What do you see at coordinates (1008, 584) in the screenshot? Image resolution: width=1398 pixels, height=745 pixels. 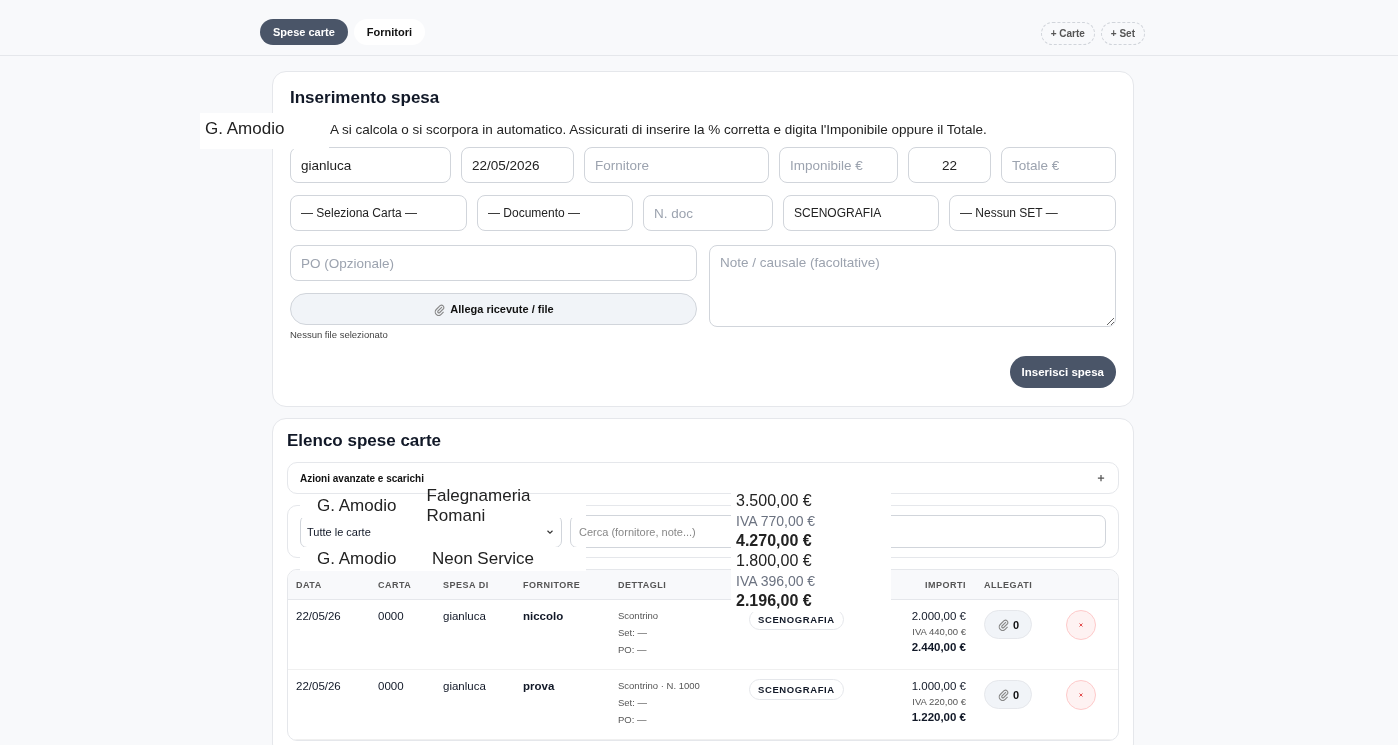 I see `column-header: ALLEGATI` at bounding box center [1008, 584].